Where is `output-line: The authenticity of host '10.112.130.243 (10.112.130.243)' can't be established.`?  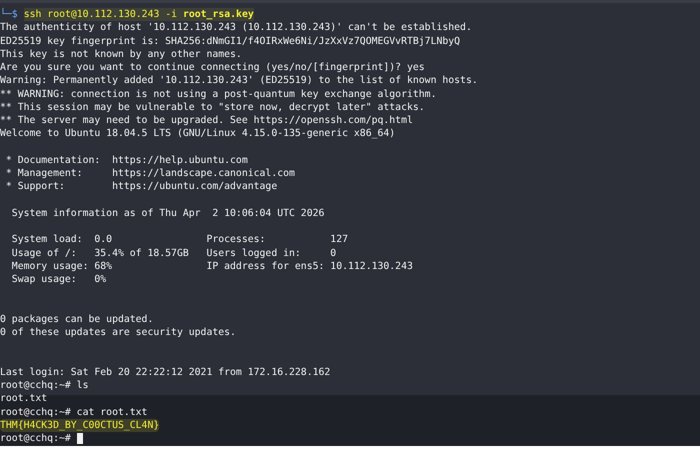
output-line: The authenticity of host '10.112.130.243 (10.112.130.243)' can't be established. is located at coordinates (236, 27).